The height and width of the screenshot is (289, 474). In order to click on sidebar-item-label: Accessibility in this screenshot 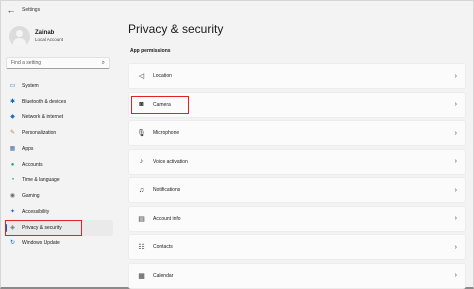, I will do `click(36, 211)`.